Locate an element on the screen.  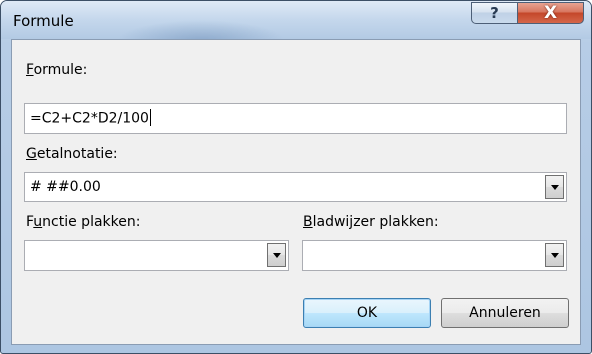
number-format-dropdown-button is located at coordinates (554, 187).